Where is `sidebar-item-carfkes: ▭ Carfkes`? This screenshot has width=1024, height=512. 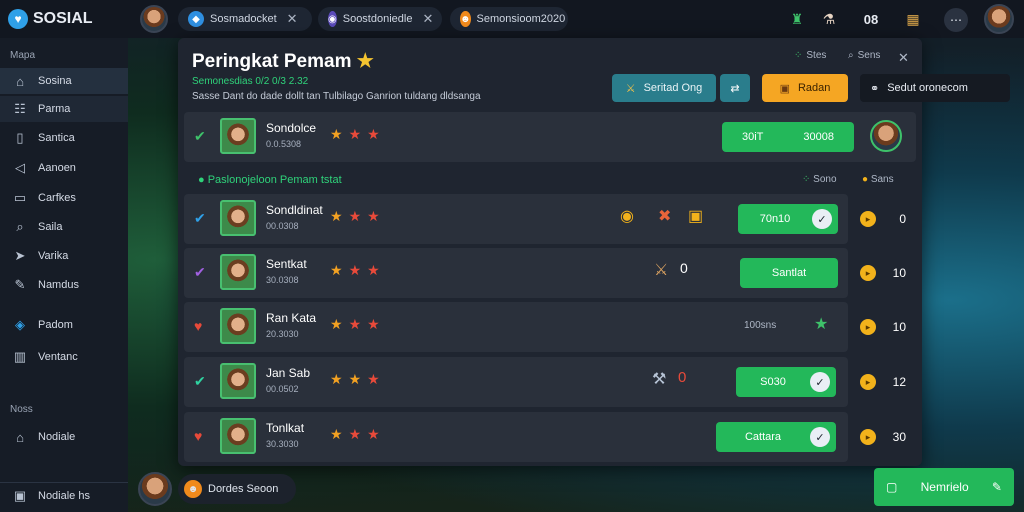
sidebar-item-carfkes: ▭ Carfkes is located at coordinates (64, 198).